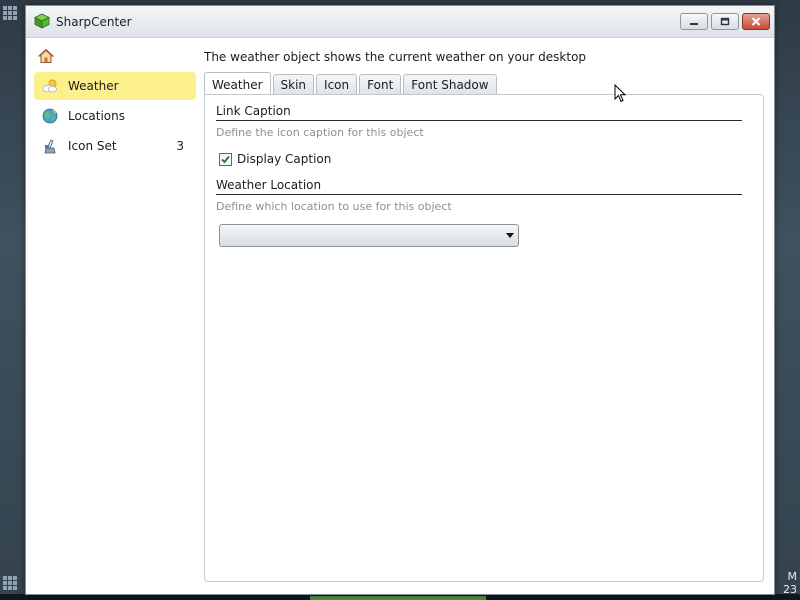 The height and width of the screenshot is (600, 800). I want to click on sidebar-item-weather: Weather, so click(115, 86).